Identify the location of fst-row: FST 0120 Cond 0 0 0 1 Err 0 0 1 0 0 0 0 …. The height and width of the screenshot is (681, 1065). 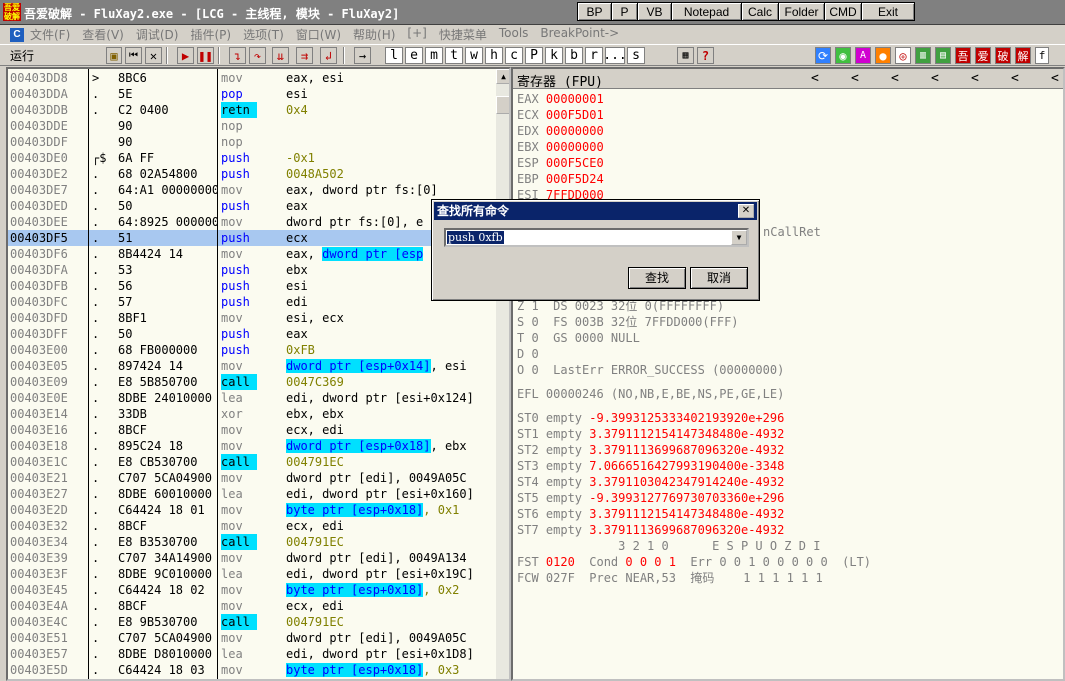
(694, 562).